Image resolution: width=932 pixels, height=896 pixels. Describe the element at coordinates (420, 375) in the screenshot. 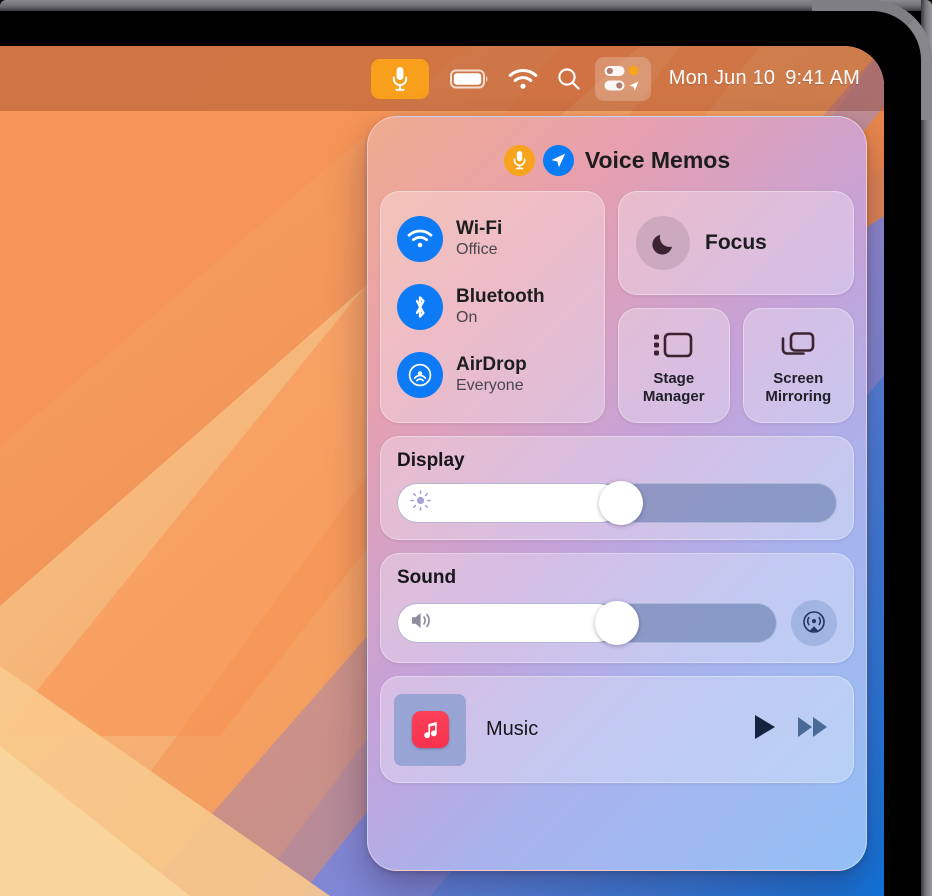

I see `airdrop-icon` at that location.